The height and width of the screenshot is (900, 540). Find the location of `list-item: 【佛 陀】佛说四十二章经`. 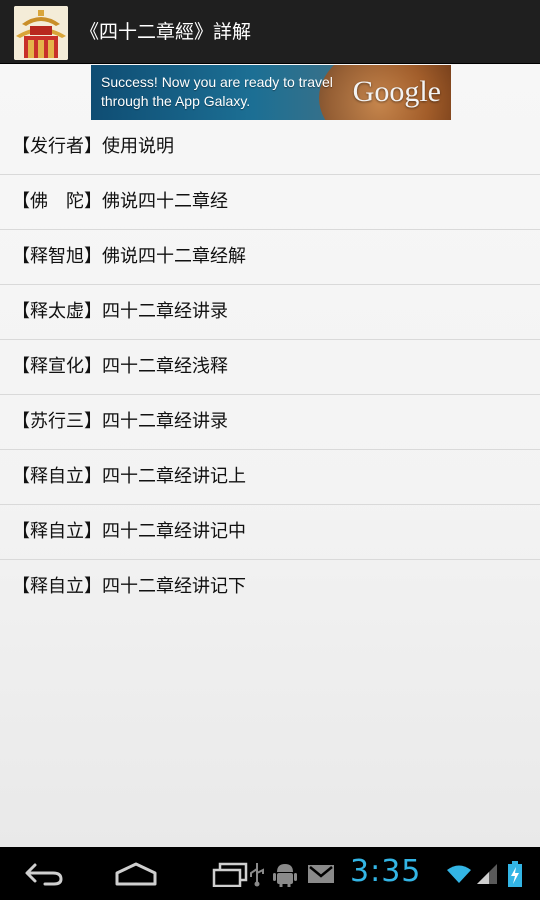

list-item: 【佛 陀】佛说四十二章经 is located at coordinates (270, 202).